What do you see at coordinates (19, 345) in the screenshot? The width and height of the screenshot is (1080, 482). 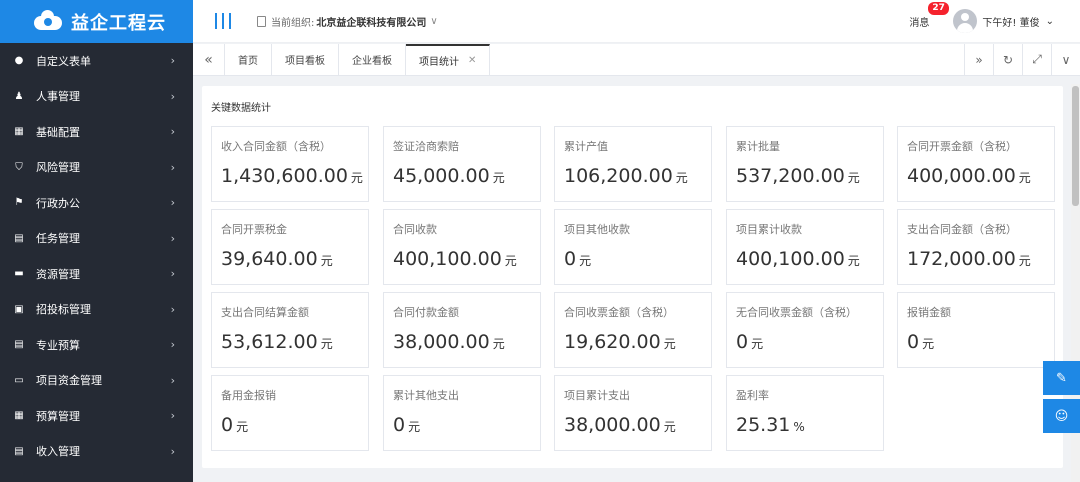 I see `document-icon: ▤` at bounding box center [19, 345].